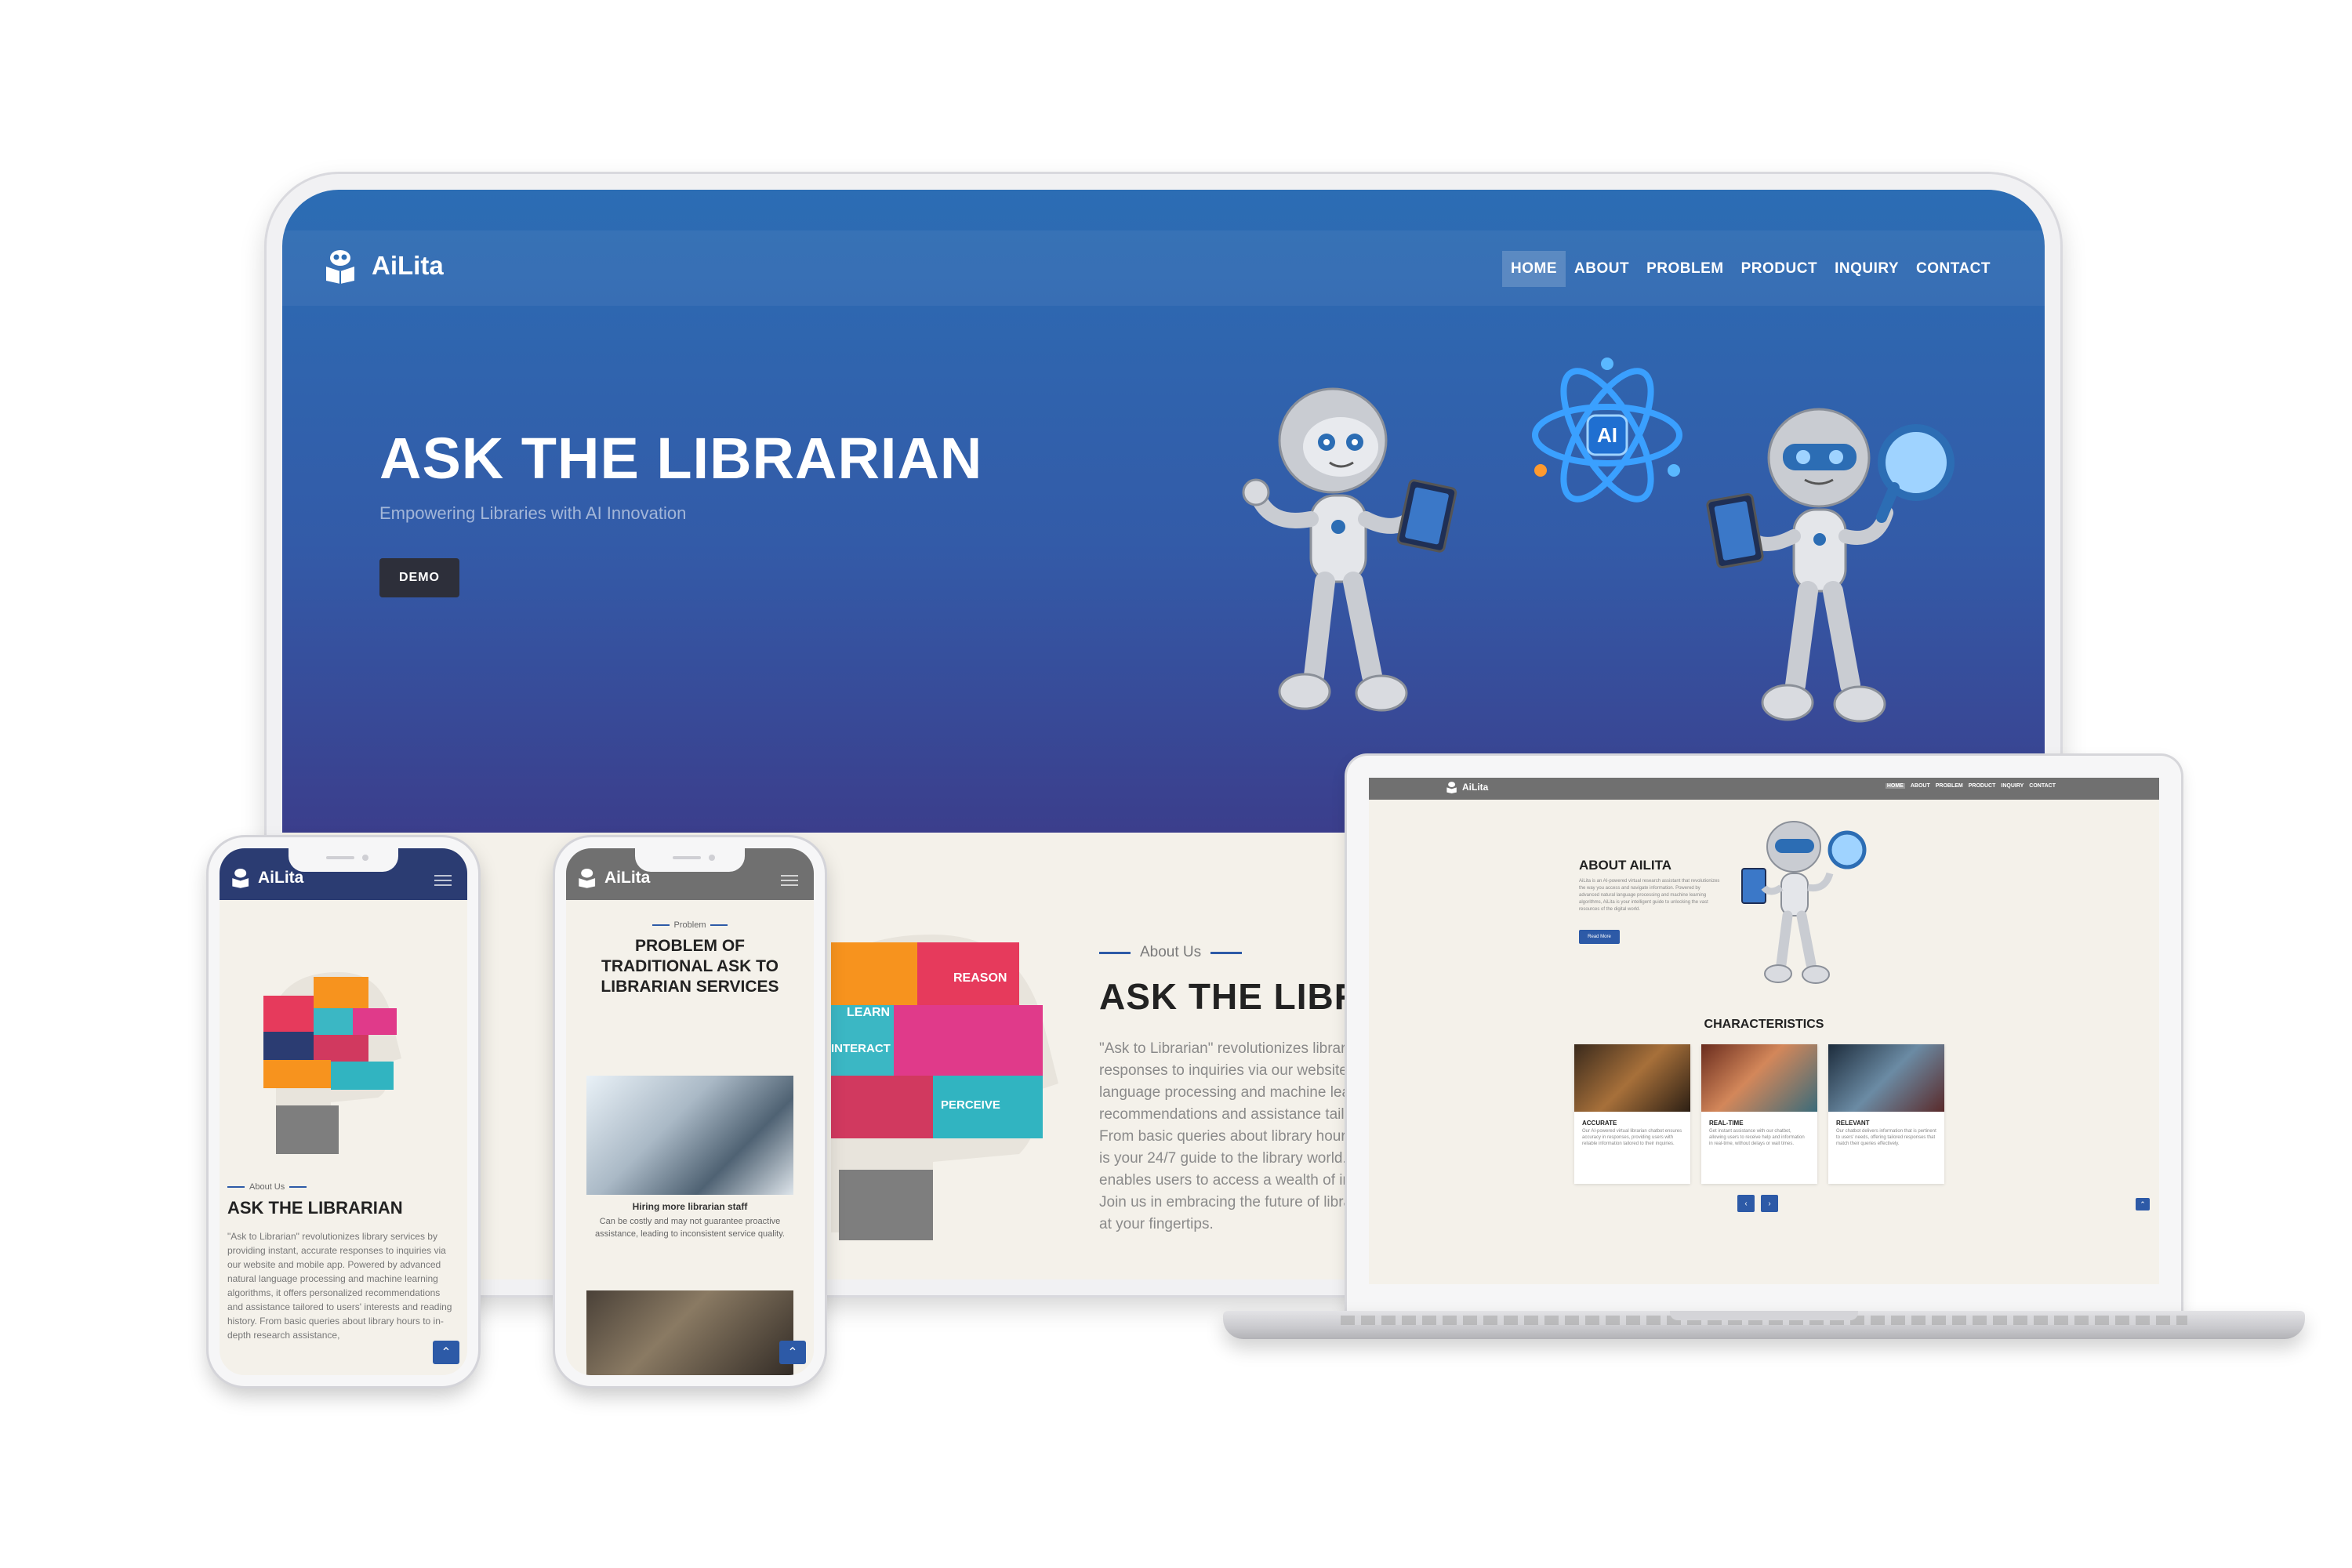 The height and width of the screenshot is (1568, 2352). Describe the element at coordinates (1757, 1203) in the screenshot. I see `carousel-controls: ‹ ›` at that location.